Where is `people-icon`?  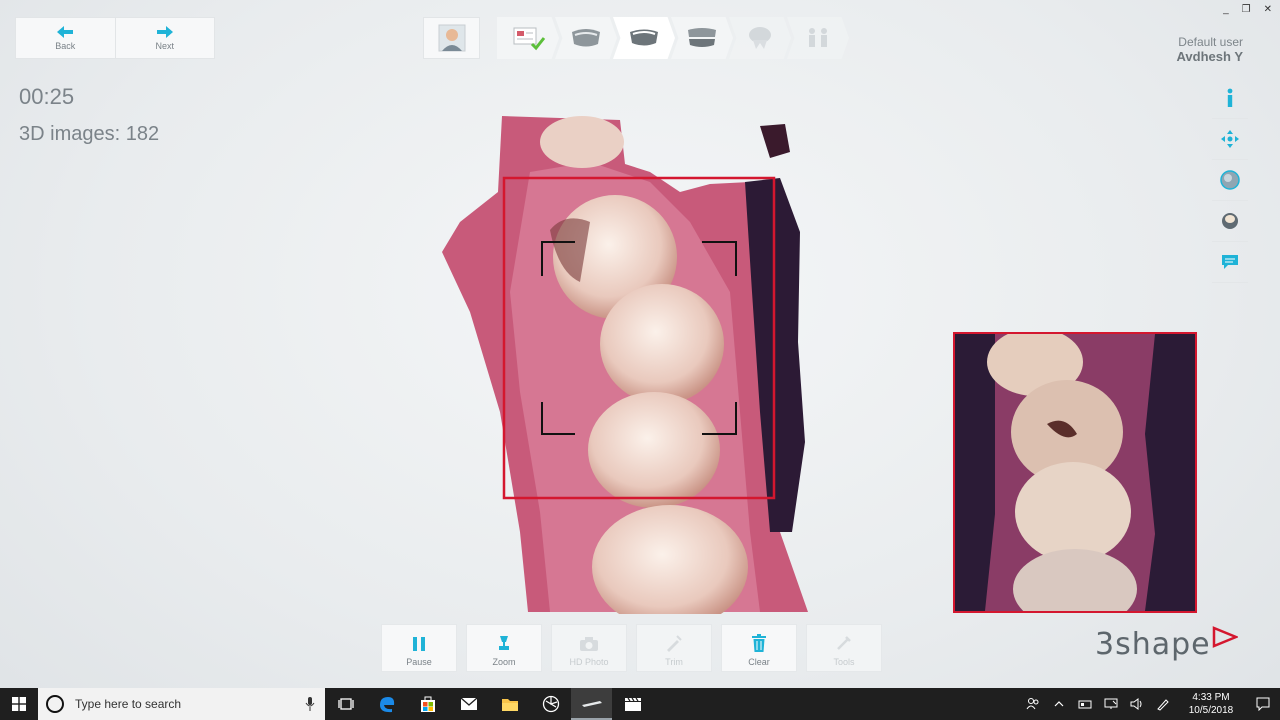 people-icon is located at coordinates (1032, 704).